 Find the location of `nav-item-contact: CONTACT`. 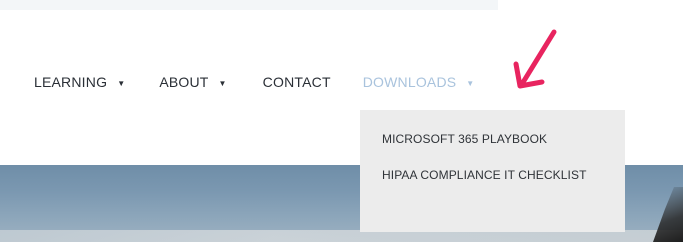

nav-item-contact: CONTACT is located at coordinates (297, 82).